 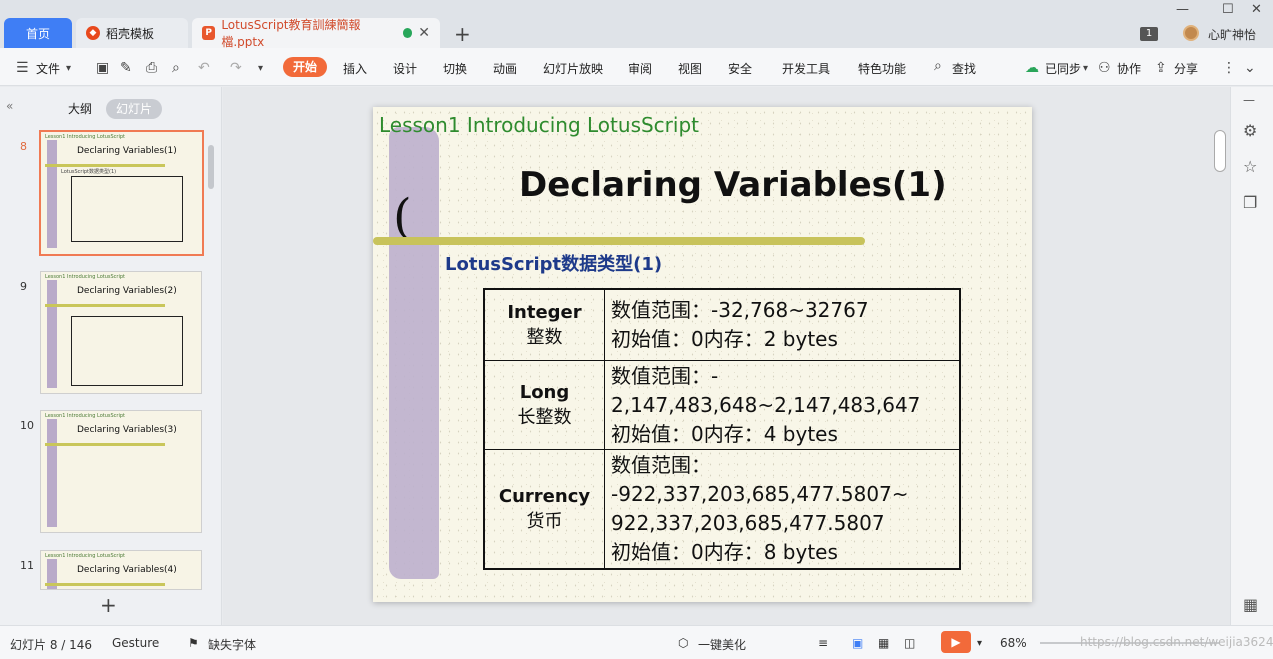 I want to click on theme-name: Gesture, so click(x=135, y=643).